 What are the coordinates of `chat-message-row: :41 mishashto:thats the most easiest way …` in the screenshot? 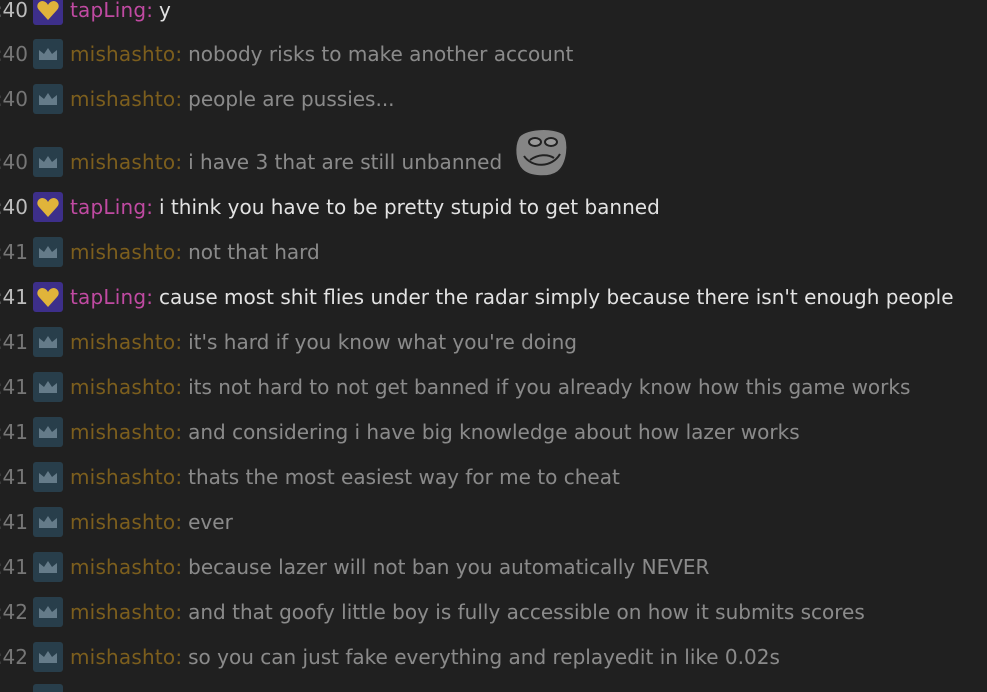 It's located at (493, 477).